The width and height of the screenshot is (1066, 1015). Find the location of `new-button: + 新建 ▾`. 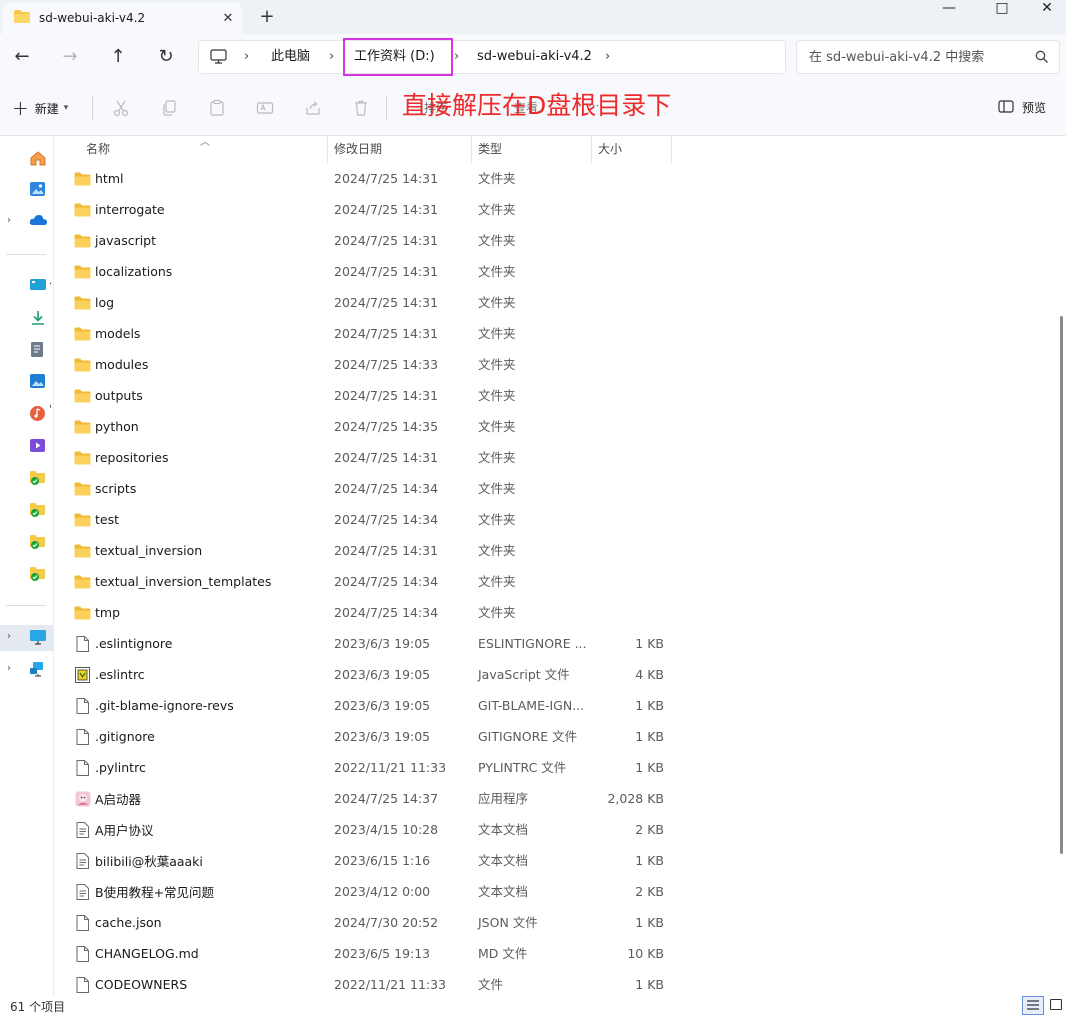

new-button: + 新建 ▾ is located at coordinates (40, 108).